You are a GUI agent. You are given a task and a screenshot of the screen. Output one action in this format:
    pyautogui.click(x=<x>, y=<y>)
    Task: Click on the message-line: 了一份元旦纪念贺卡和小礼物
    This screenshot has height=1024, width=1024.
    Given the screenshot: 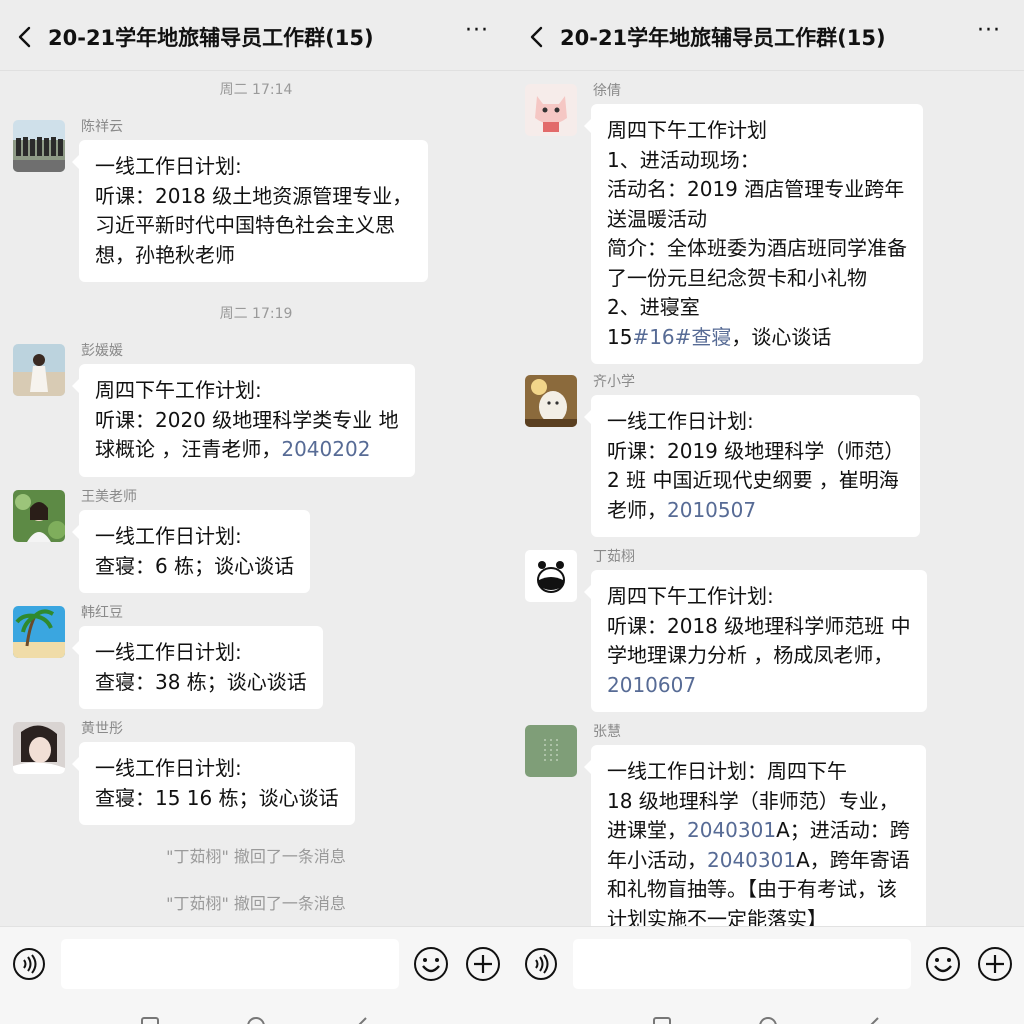 What is the action you would take?
    pyautogui.click(x=757, y=279)
    